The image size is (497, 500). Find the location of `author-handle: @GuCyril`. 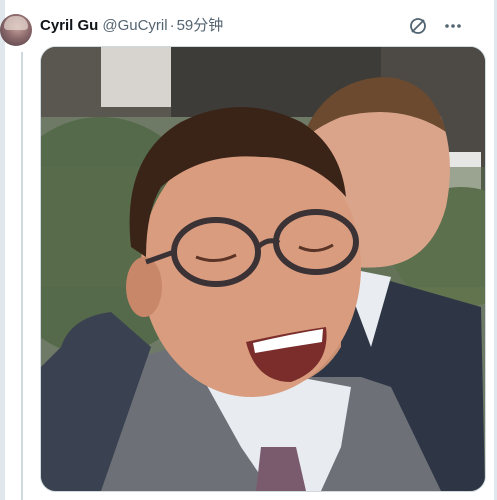

author-handle: @GuCyril is located at coordinates (134, 26).